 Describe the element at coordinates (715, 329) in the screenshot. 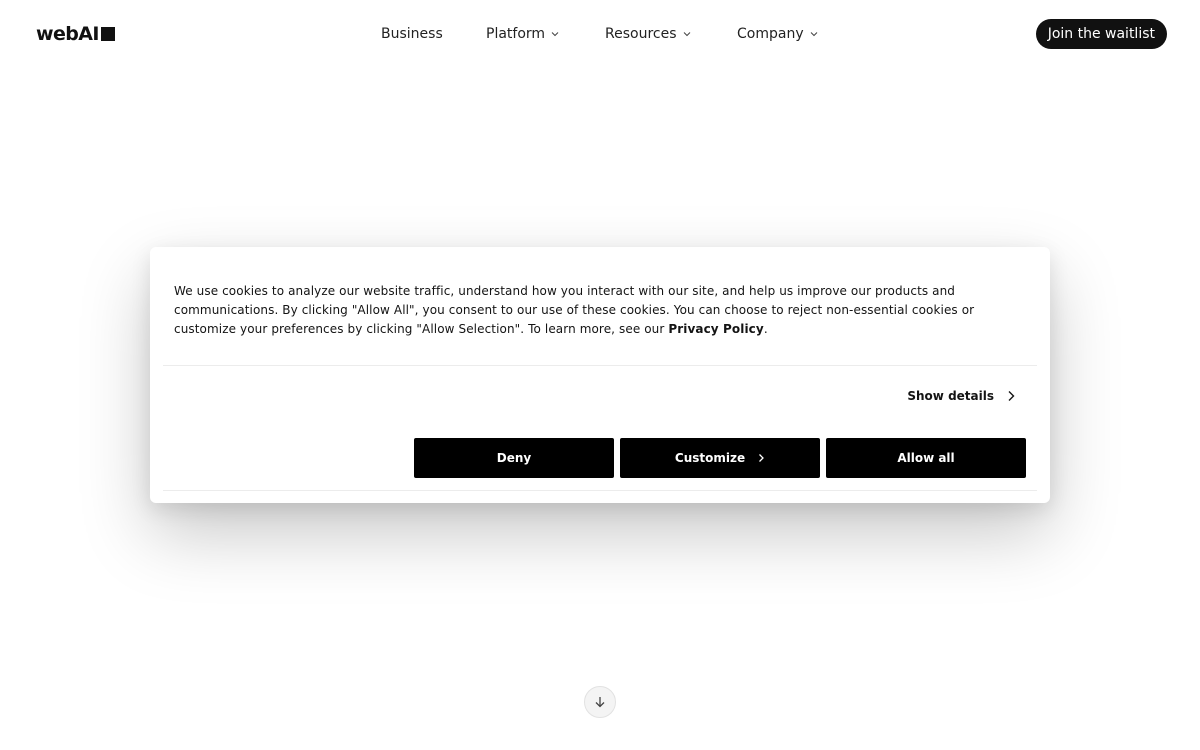

I see `privacy-policy-link: Privacy Policy` at that location.